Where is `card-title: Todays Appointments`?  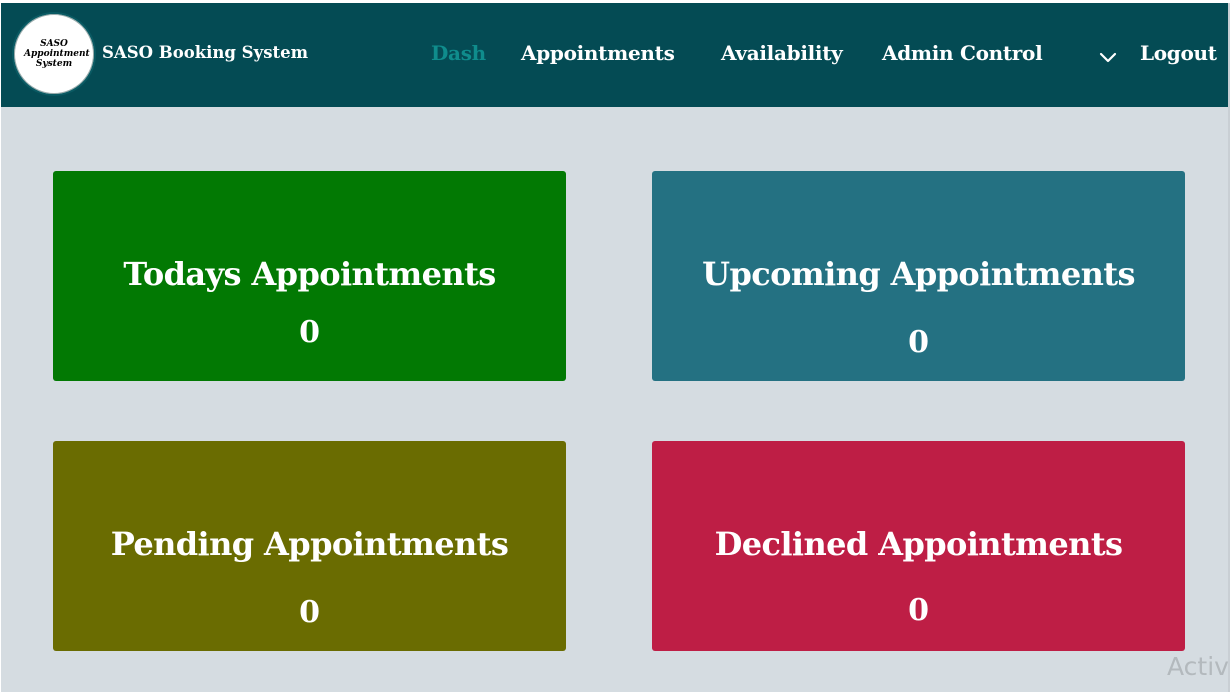 card-title: Todays Appointments is located at coordinates (309, 274).